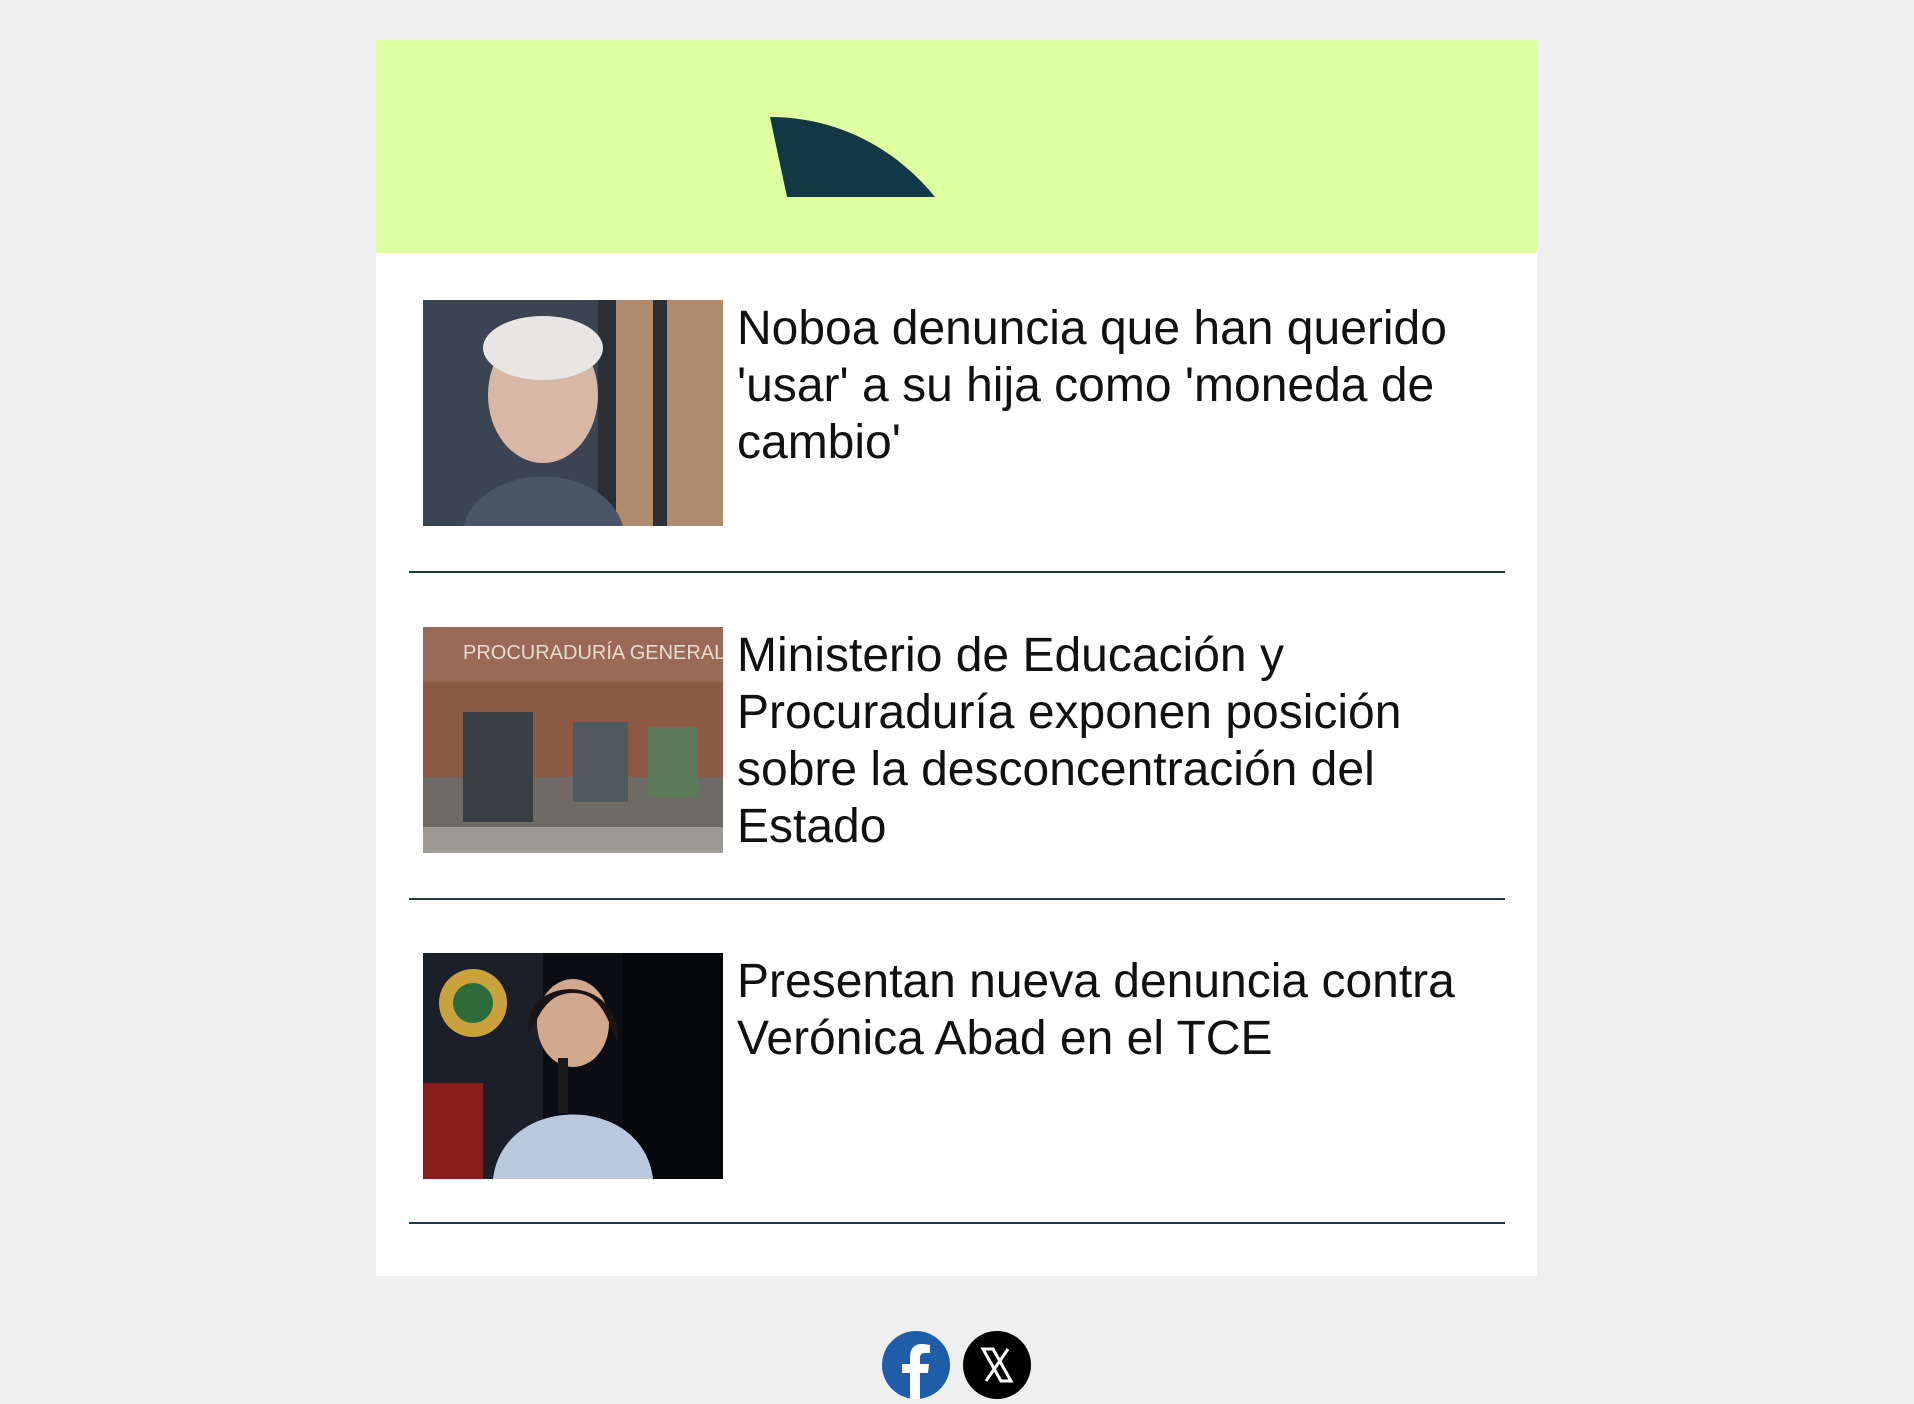 The width and height of the screenshot is (1914, 1404). Describe the element at coordinates (573, 740) in the screenshot. I see `news-photo-building-facade: PROCURADURÍA GENERAL DEL ESTADO` at that location.